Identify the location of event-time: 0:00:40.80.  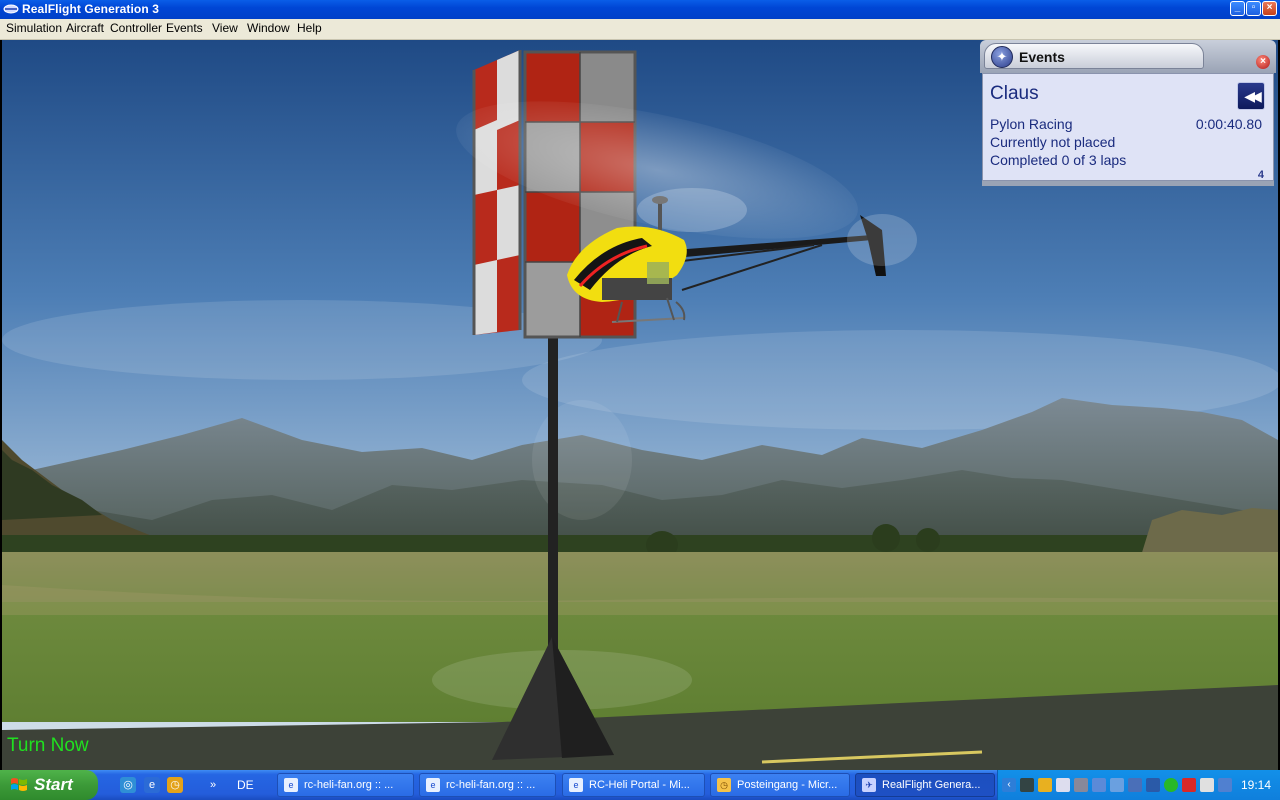
(1228, 124).